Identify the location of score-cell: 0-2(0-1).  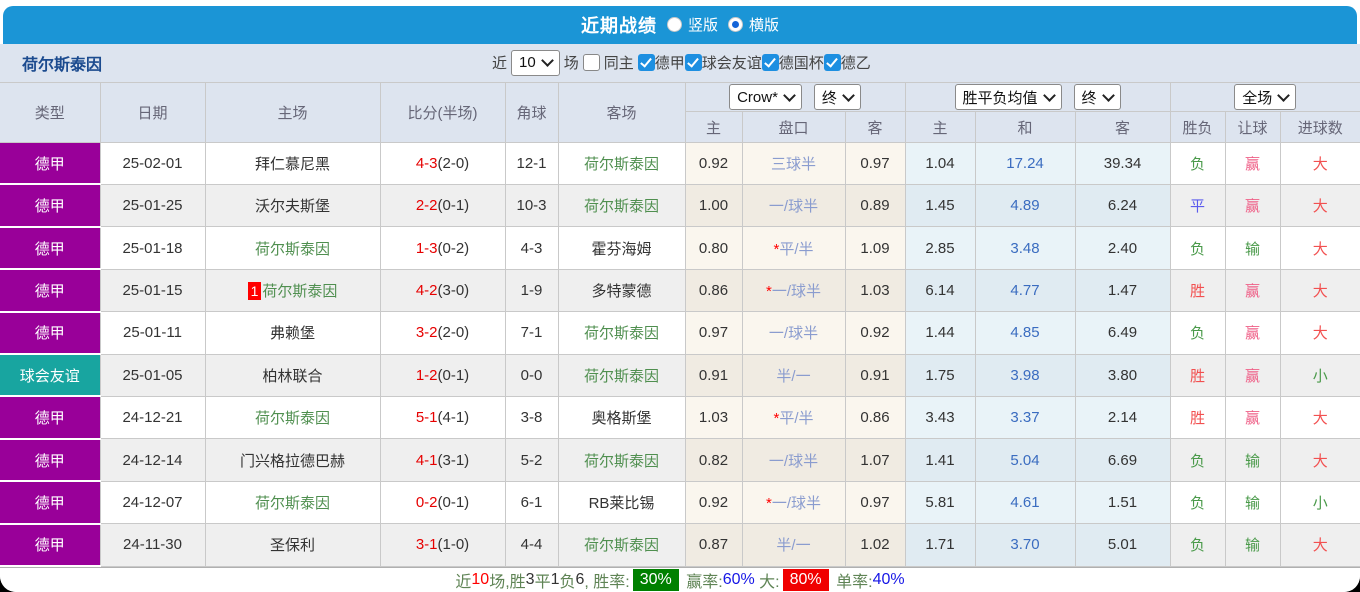
(442, 502).